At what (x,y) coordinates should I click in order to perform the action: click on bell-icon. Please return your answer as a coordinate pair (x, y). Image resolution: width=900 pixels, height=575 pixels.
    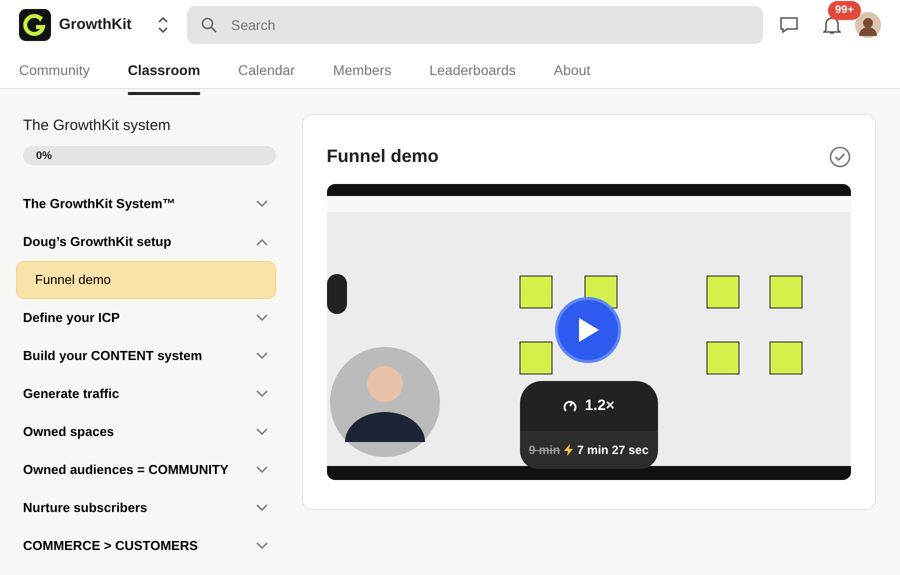
    Looking at the image, I should click on (832, 24).